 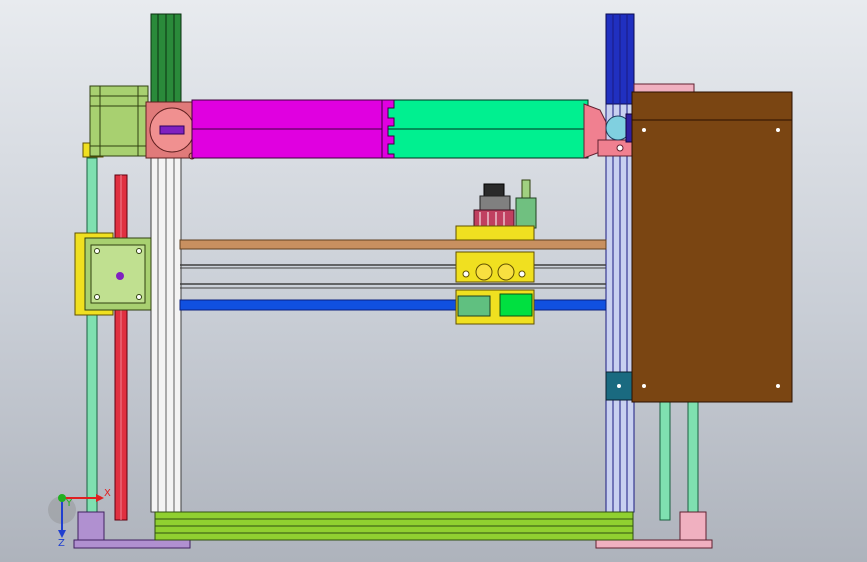 What do you see at coordinates (394, 526) in the screenshot?
I see `base-plate` at bounding box center [394, 526].